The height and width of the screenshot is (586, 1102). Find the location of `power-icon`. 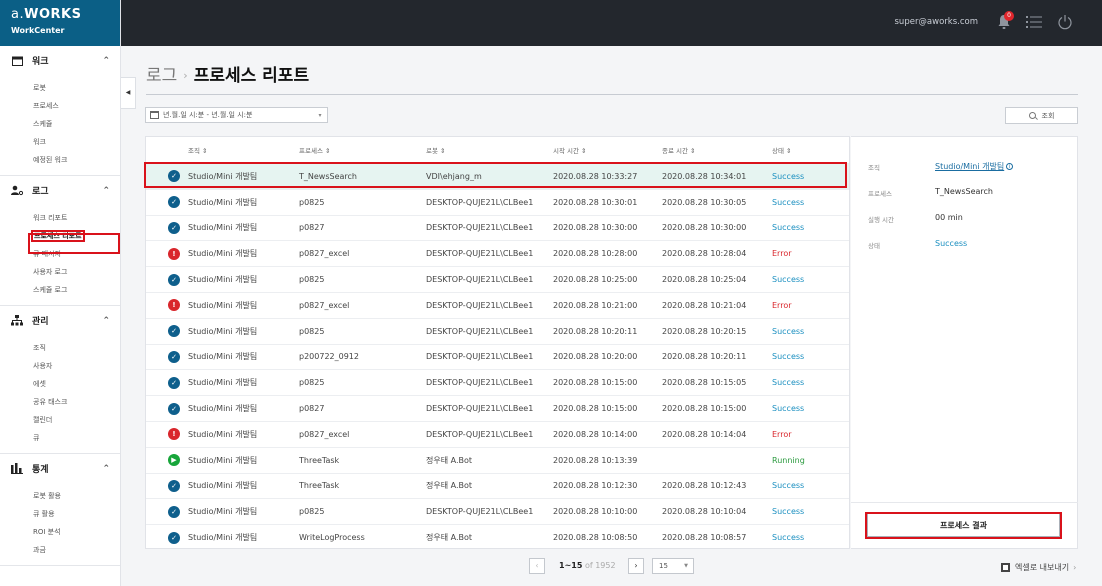

power-icon is located at coordinates (1065, 22).